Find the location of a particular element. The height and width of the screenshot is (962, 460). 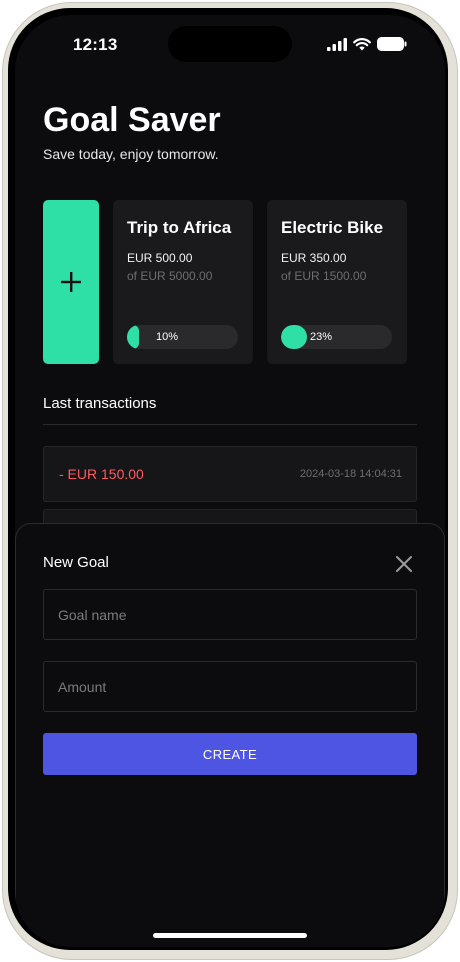

plus-icon is located at coordinates (71, 282).